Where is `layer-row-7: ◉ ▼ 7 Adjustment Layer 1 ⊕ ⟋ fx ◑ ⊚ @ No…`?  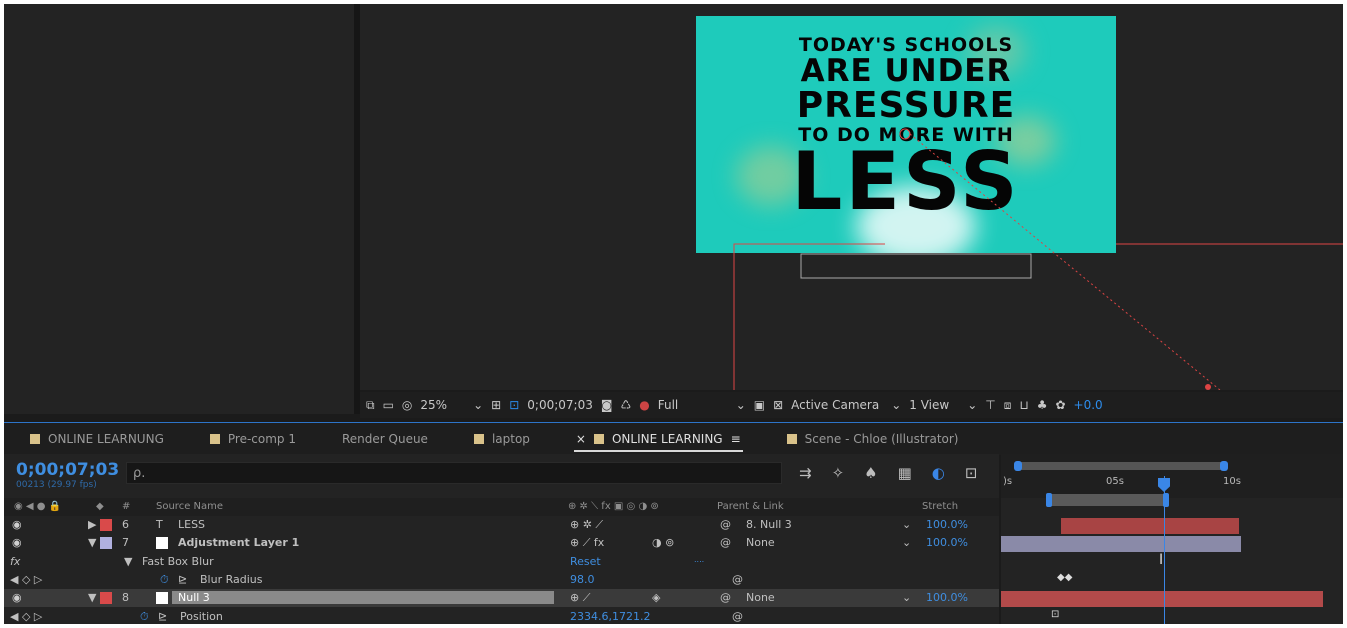
layer-row-7: ◉ ▼ 7 Adjustment Layer 1 ⊕ ⟋ fx ◑ ⊚ @ No… is located at coordinates (501, 543).